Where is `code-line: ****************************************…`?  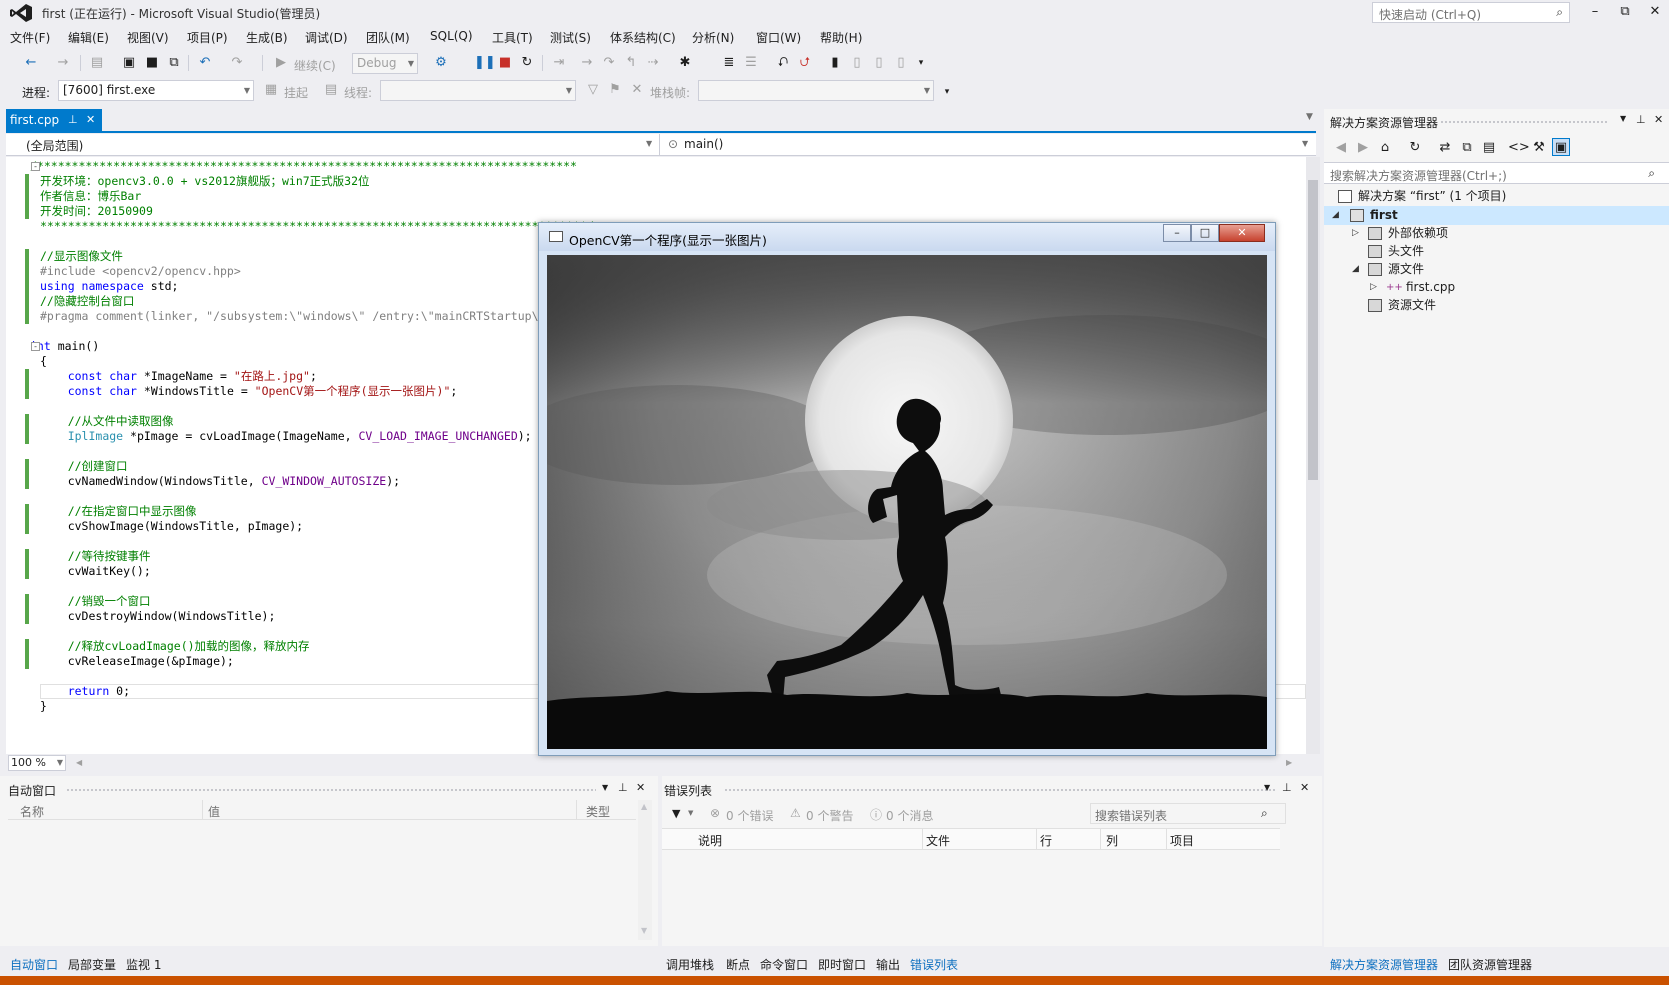
code-line: ****************************************… is located at coordinates (317, 226).